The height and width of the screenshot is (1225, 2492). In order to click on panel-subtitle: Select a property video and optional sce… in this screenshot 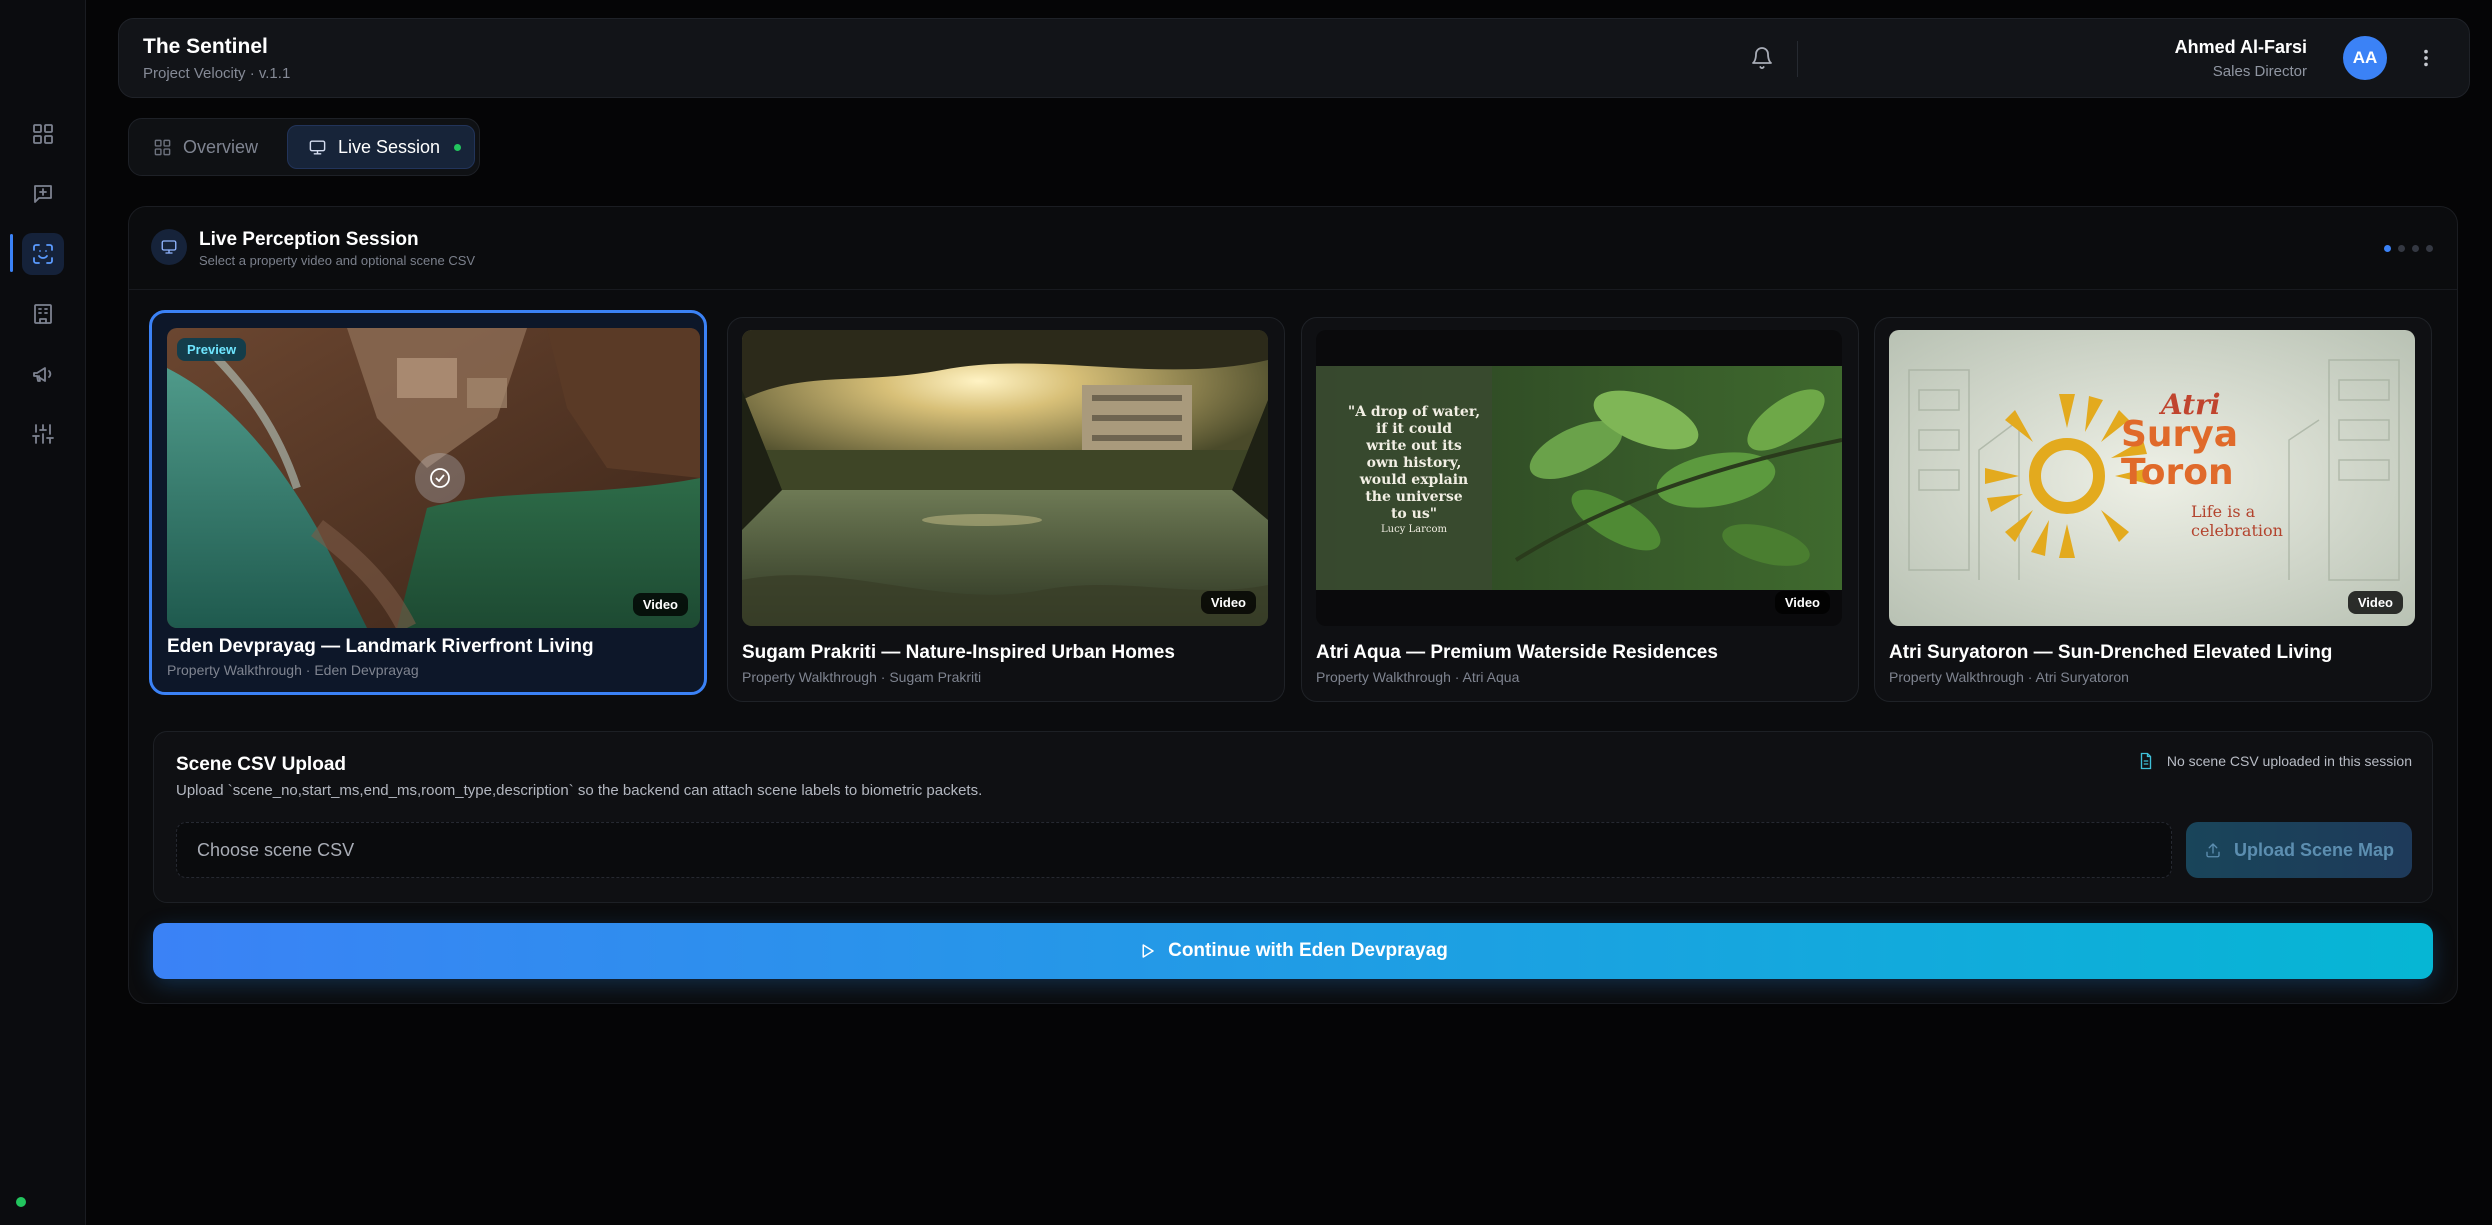, I will do `click(337, 260)`.